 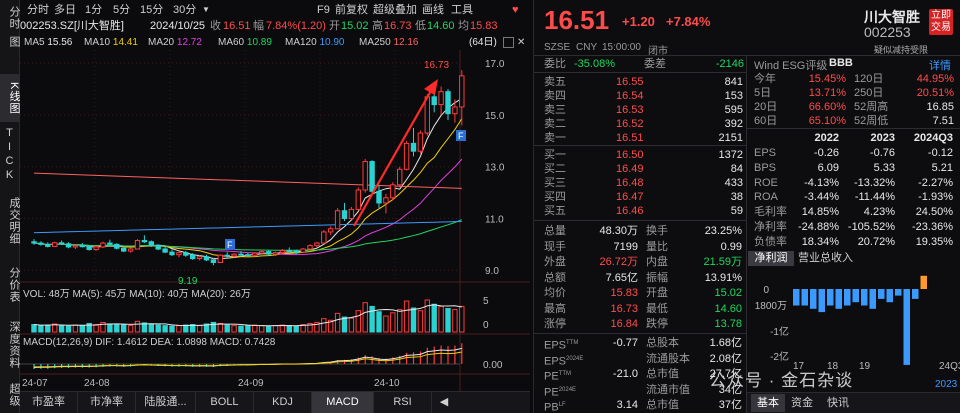 I want to click on tab-funds: 资金, so click(x=802, y=403).